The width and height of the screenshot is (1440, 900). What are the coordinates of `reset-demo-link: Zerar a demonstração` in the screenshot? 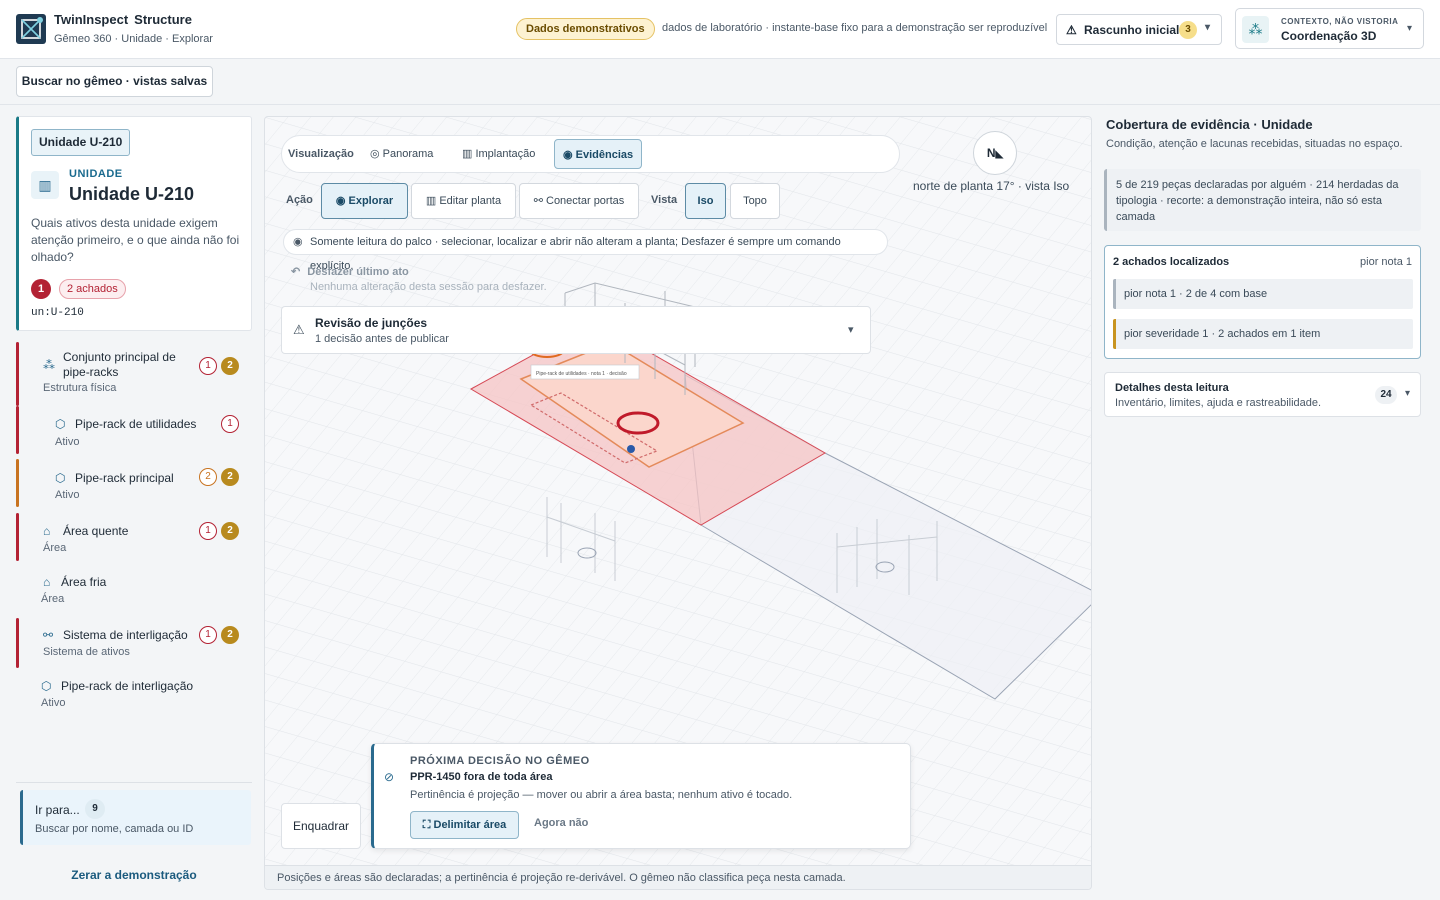 It's located at (134, 875).